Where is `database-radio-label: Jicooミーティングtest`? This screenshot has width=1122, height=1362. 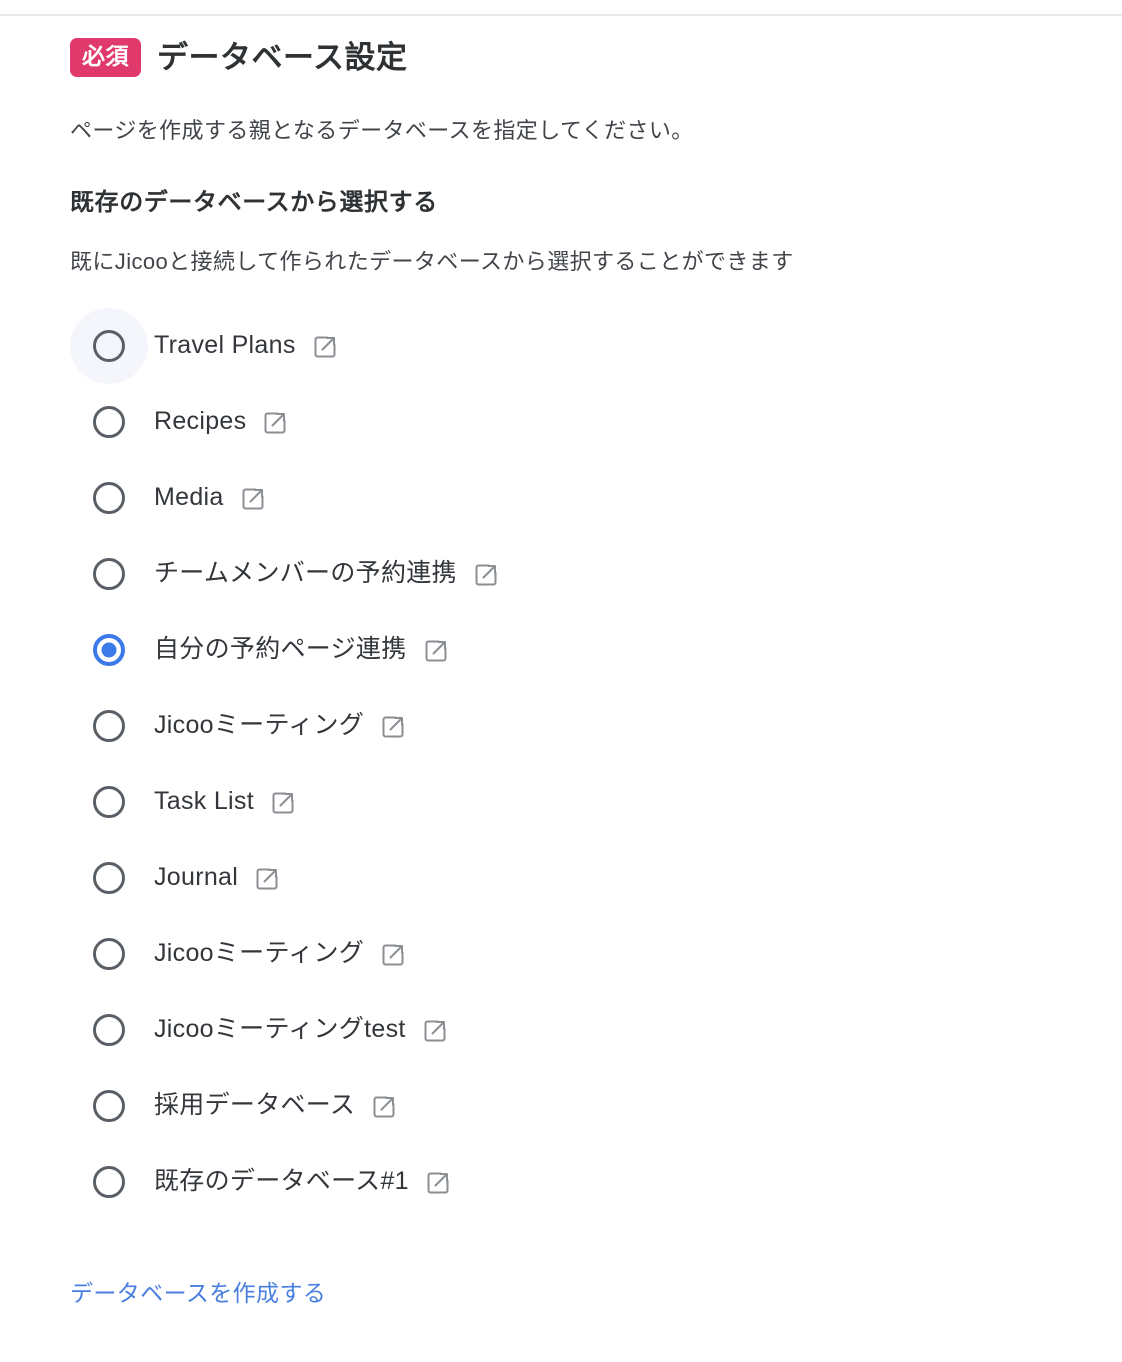 database-radio-label: Jicooミーティングtest is located at coordinates (280, 1029).